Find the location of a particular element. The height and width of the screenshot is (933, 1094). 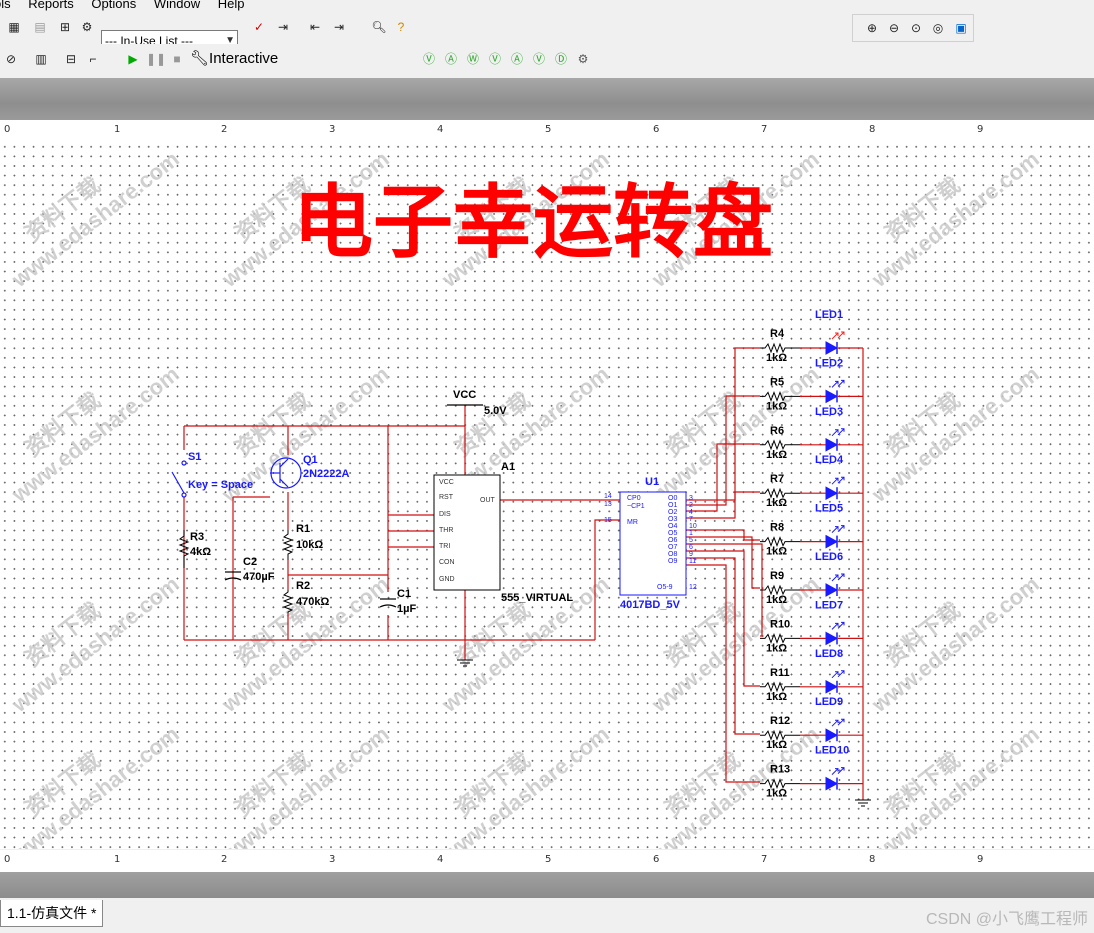

tab-simulation-file: 1.1-仿真文件 * is located at coordinates (52, 913).